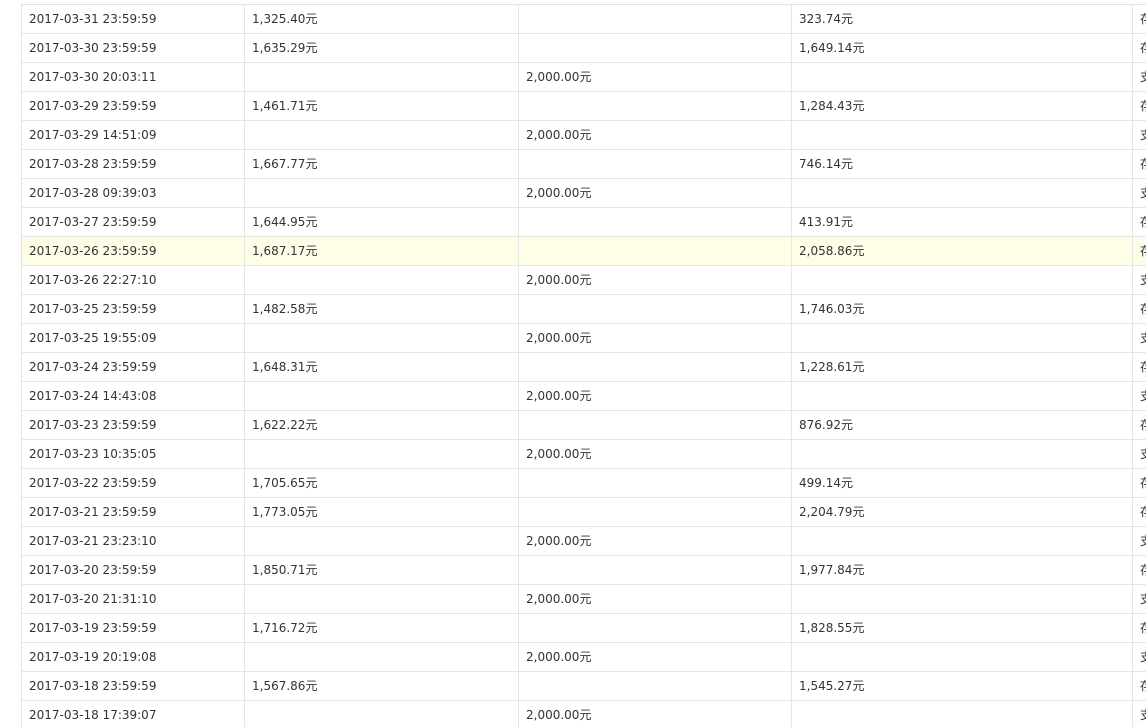 Image resolution: width=1146 pixels, height=727 pixels. I want to click on balance-cell: 1,649.14元, so click(962, 48).